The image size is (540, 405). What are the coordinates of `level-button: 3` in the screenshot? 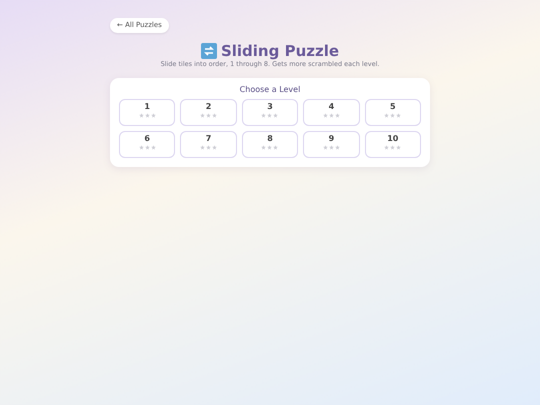 It's located at (270, 112).